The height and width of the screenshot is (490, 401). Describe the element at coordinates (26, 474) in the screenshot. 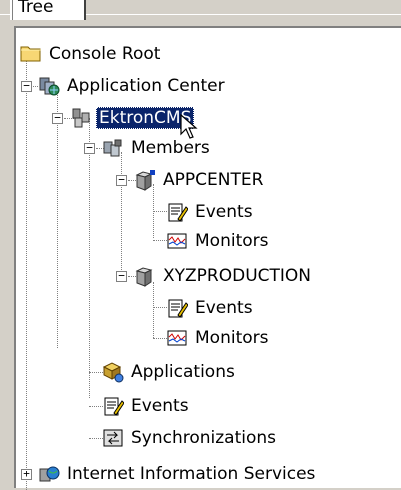

I see `expand-toggle: +` at that location.